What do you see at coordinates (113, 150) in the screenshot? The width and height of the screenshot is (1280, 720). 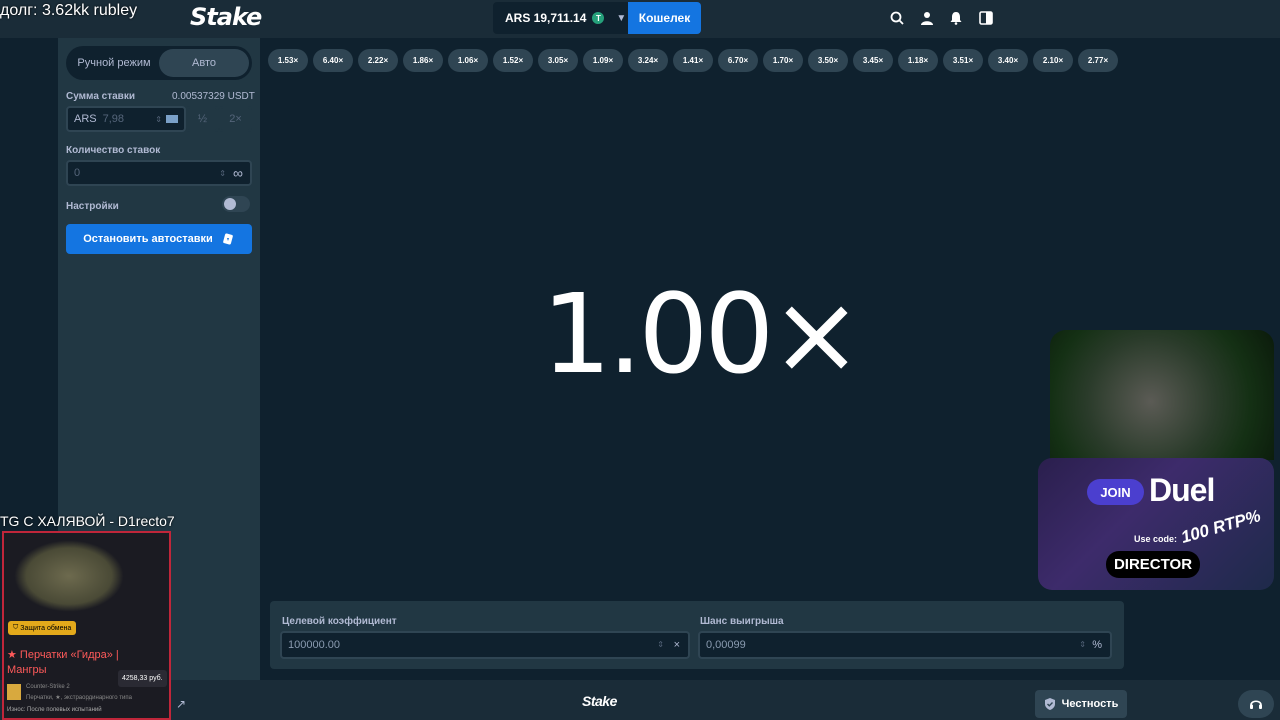 I see `bet-count-label: Количество ставок` at bounding box center [113, 150].